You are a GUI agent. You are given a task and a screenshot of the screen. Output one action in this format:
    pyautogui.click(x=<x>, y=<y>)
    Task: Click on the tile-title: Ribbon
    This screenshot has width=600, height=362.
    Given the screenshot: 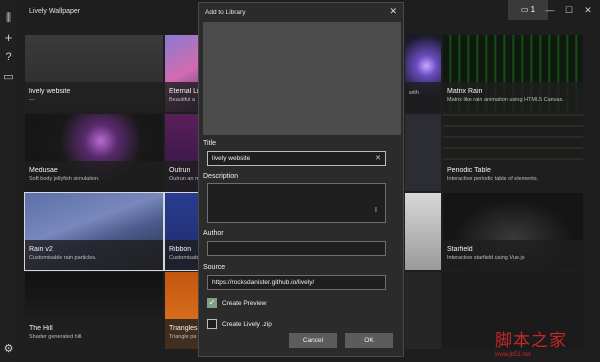 What is the action you would take?
    pyautogui.click(x=180, y=249)
    